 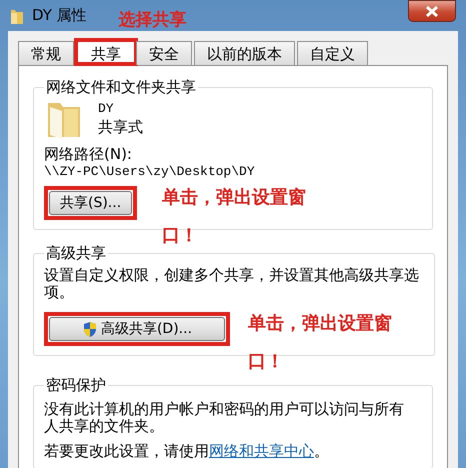 What do you see at coordinates (90, 329) in the screenshot?
I see `shield-icon` at bounding box center [90, 329].